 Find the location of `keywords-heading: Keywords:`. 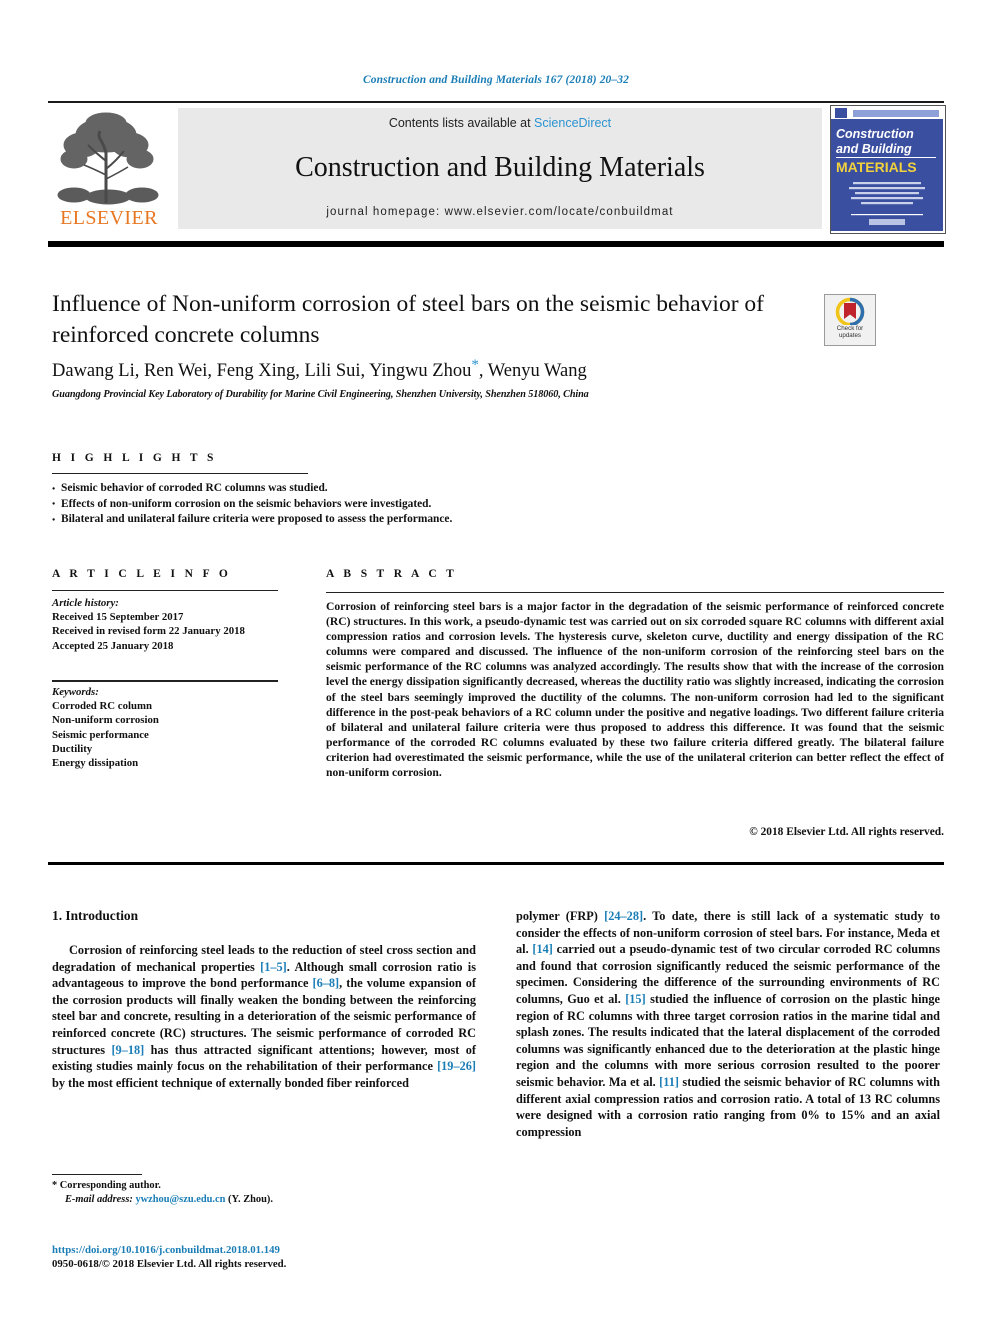

keywords-heading: Keywords: is located at coordinates (75, 692).